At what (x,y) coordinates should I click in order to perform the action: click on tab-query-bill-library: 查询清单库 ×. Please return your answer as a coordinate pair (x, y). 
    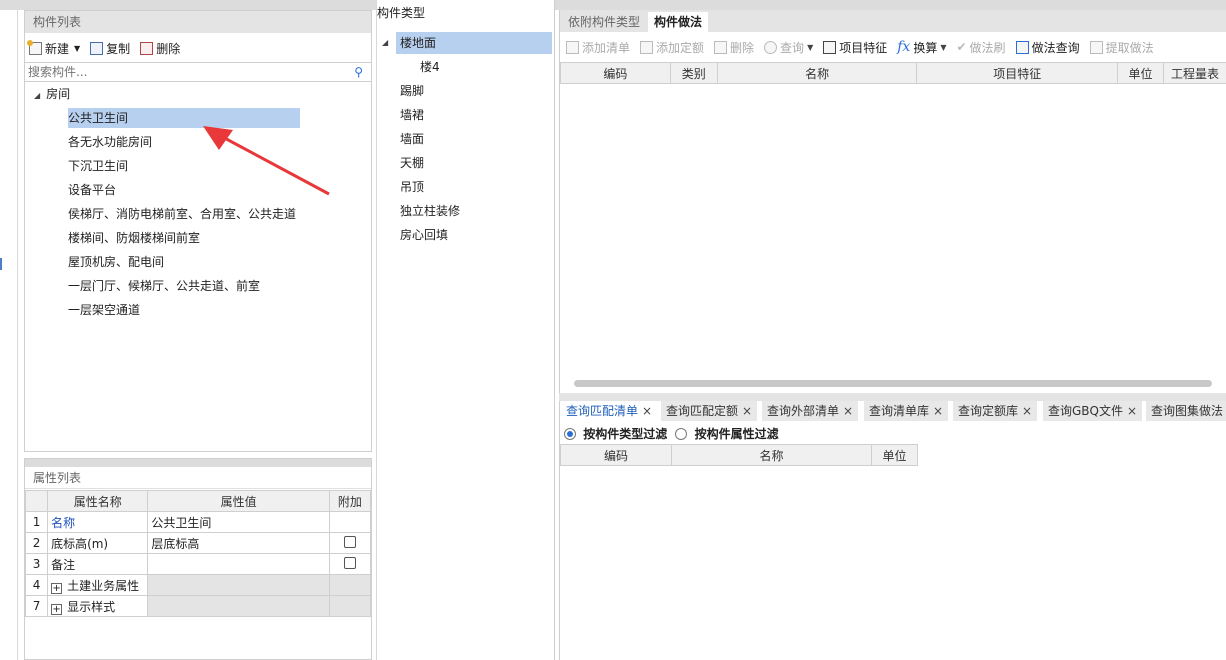
    Looking at the image, I should click on (906, 411).